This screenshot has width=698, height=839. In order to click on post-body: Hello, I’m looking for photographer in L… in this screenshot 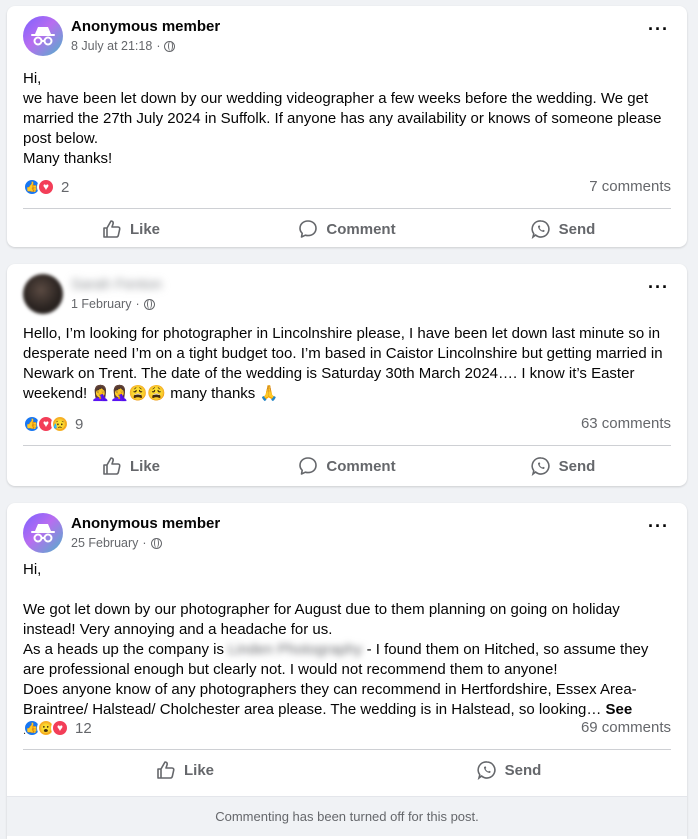, I will do `click(345, 363)`.